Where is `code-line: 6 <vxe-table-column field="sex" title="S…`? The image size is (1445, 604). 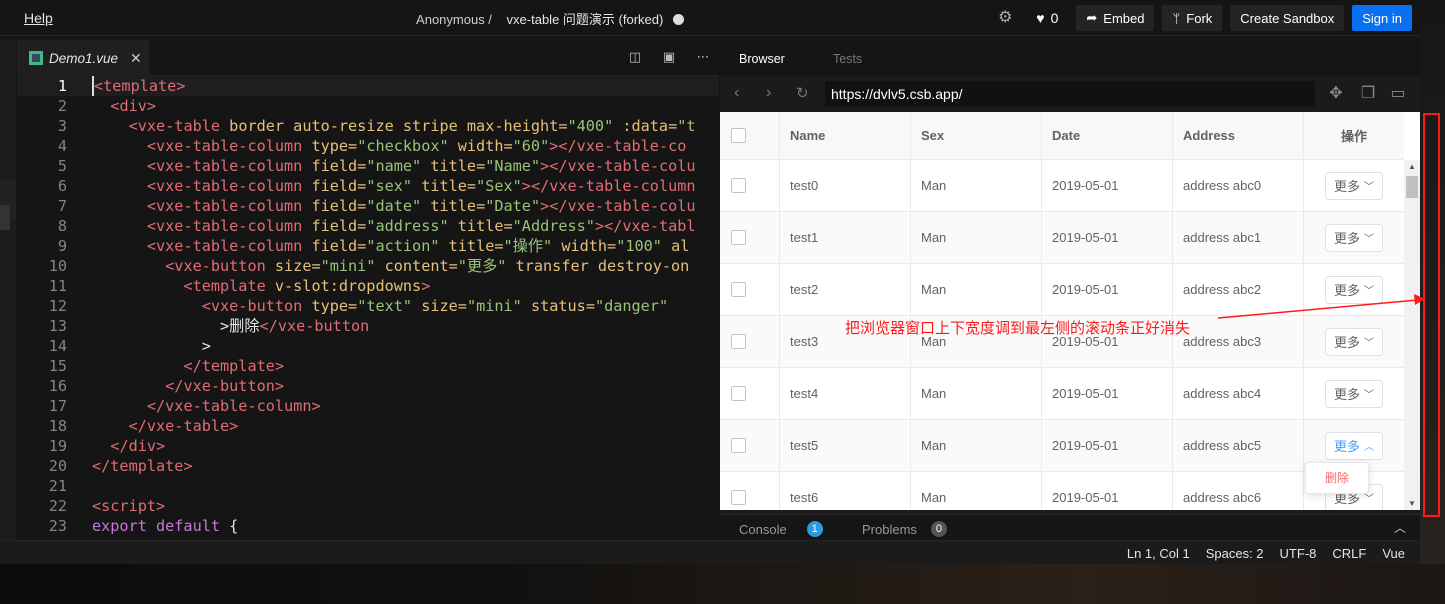 code-line: 6 <vxe-table-column field="sex" title="S… is located at coordinates (368, 186).